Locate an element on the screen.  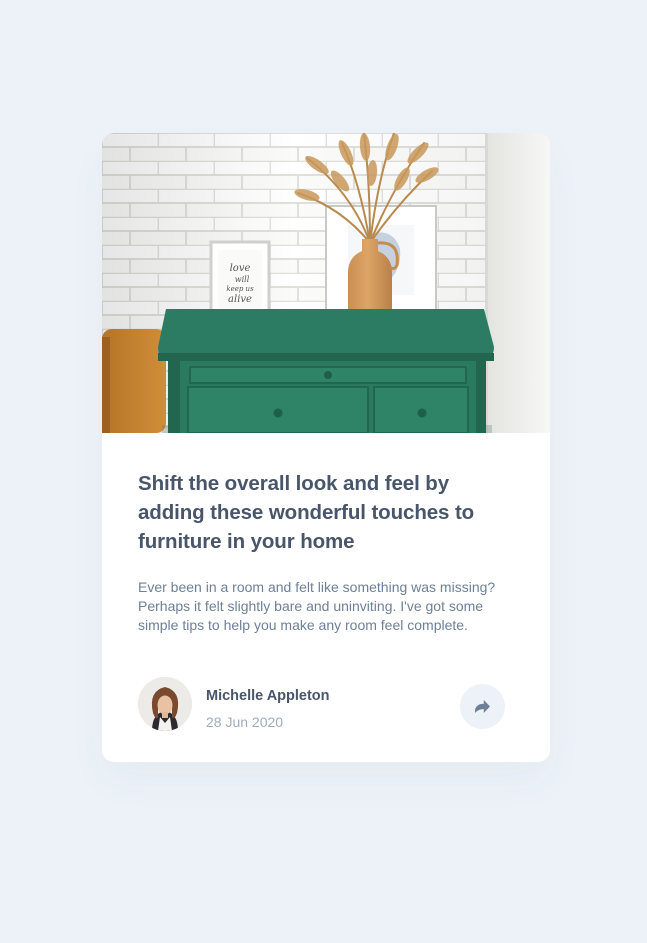
svg-text: keep us is located at coordinates (240, 289).